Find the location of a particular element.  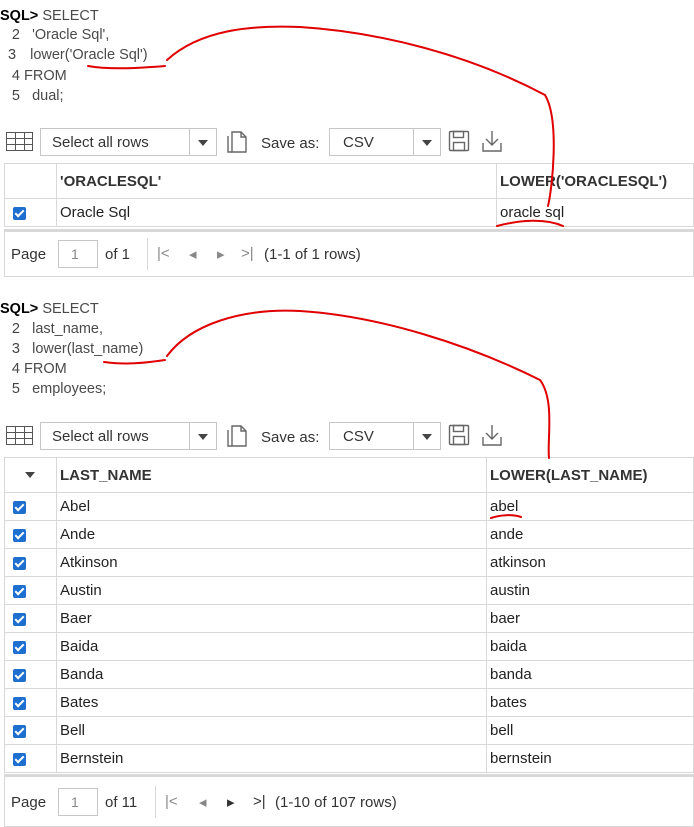

line-number: 5 is located at coordinates (15, 96).